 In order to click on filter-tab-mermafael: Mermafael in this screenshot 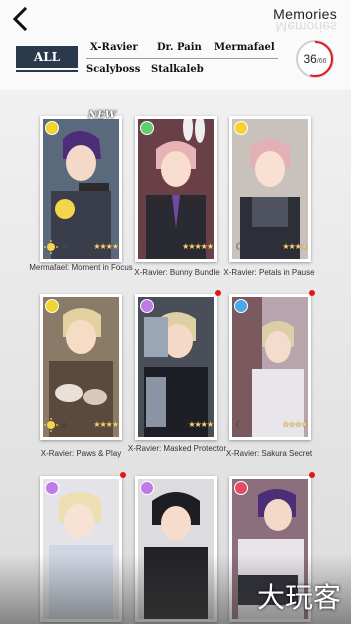, I will do `click(244, 47)`.